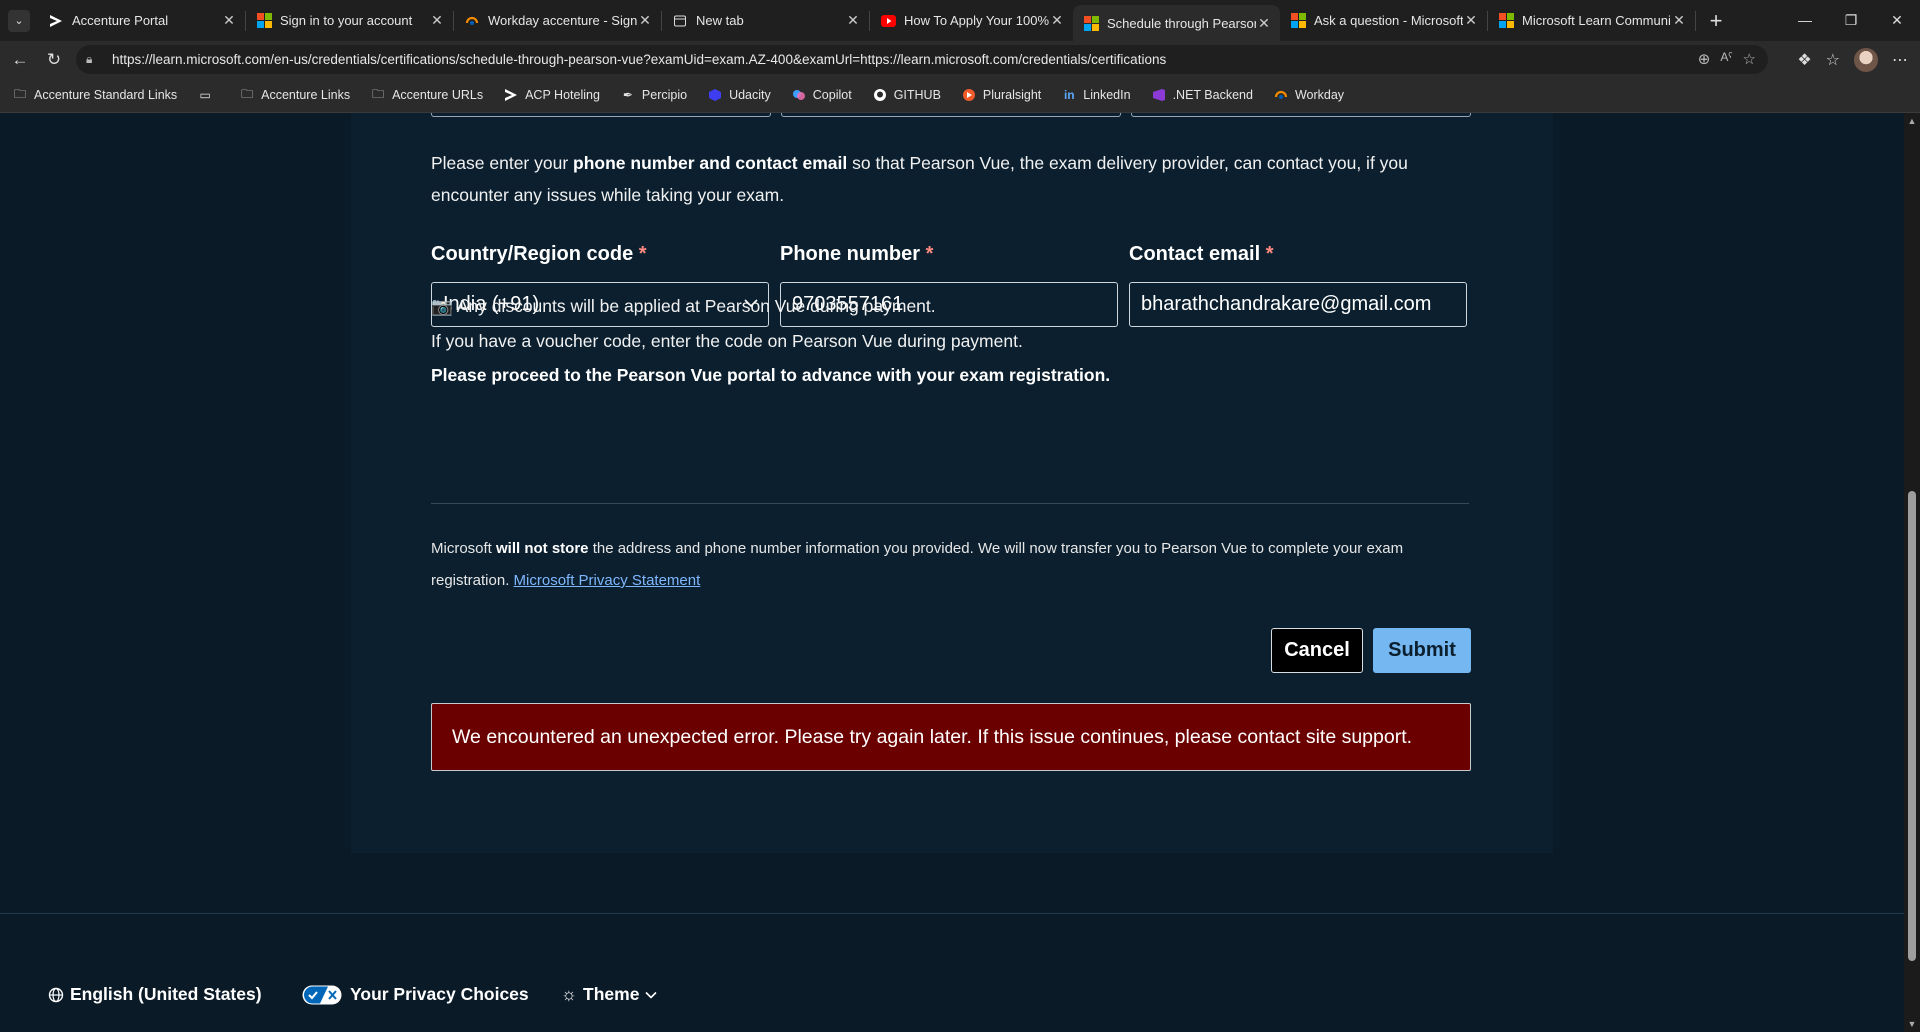  What do you see at coordinates (54, 60) in the screenshot?
I see `refresh-icon: ↻` at bounding box center [54, 60].